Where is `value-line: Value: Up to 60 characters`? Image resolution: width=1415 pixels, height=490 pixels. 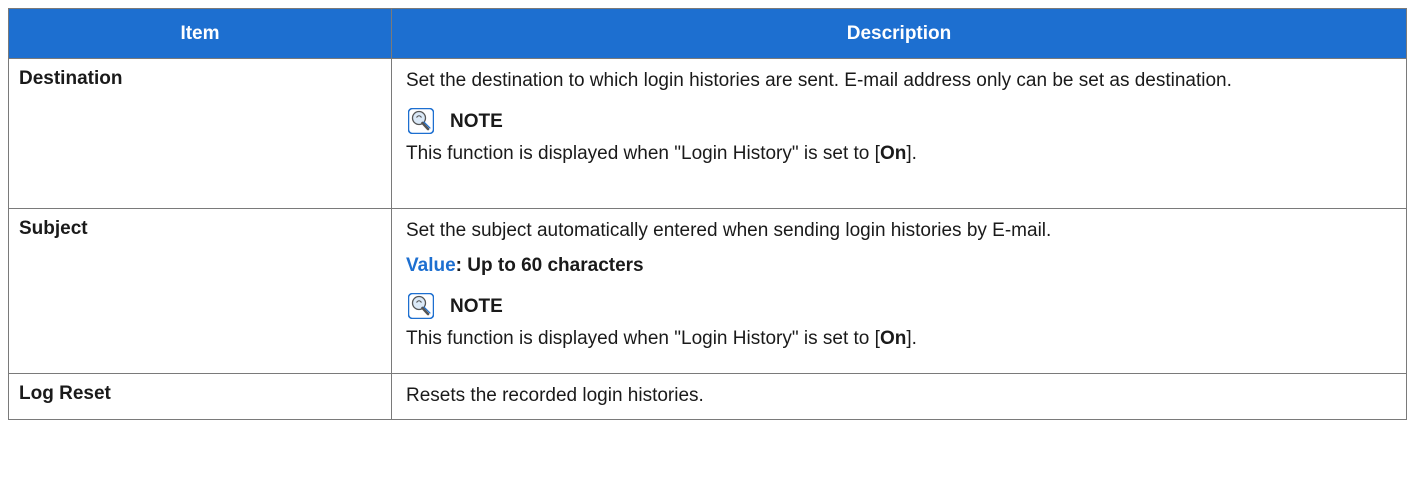
value-line: Value: Up to 60 characters is located at coordinates (899, 265).